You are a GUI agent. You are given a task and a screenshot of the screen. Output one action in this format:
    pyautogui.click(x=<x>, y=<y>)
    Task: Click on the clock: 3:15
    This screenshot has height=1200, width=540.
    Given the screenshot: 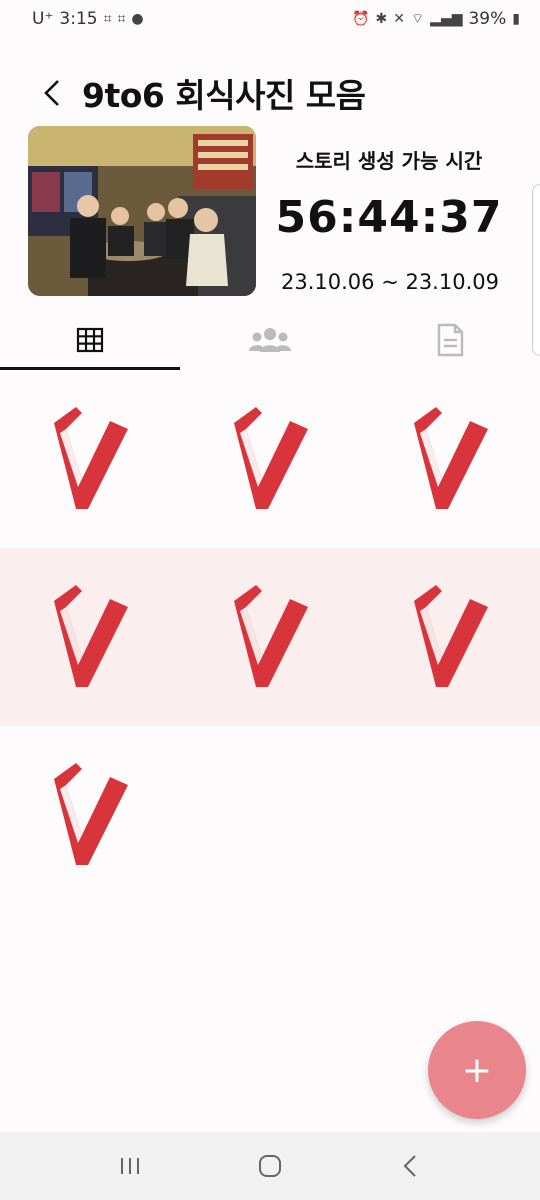 What is the action you would take?
    pyautogui.click(x=78, y=19)
    